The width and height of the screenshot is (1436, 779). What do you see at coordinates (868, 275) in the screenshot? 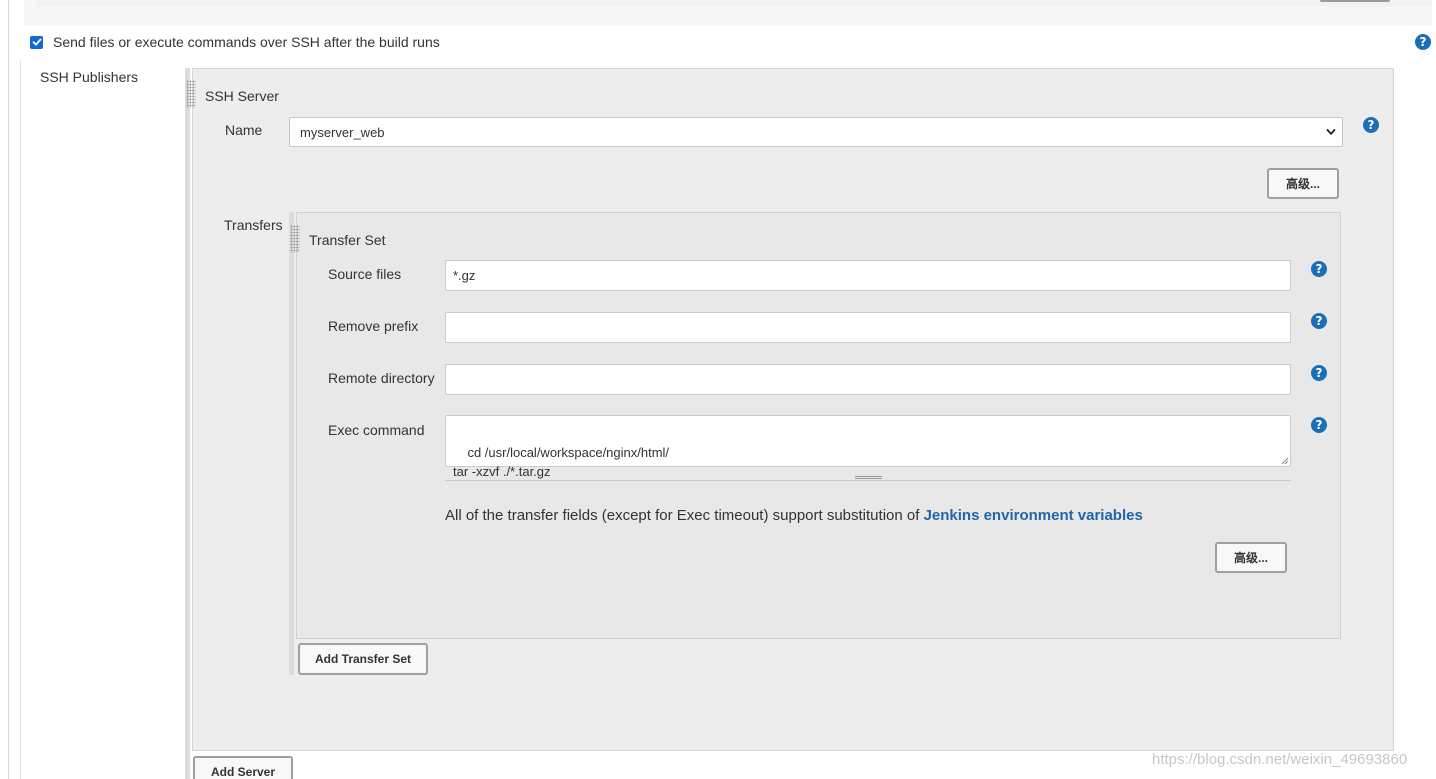
I see `source-files-input: *.gz` at bounding box center [868, 275].